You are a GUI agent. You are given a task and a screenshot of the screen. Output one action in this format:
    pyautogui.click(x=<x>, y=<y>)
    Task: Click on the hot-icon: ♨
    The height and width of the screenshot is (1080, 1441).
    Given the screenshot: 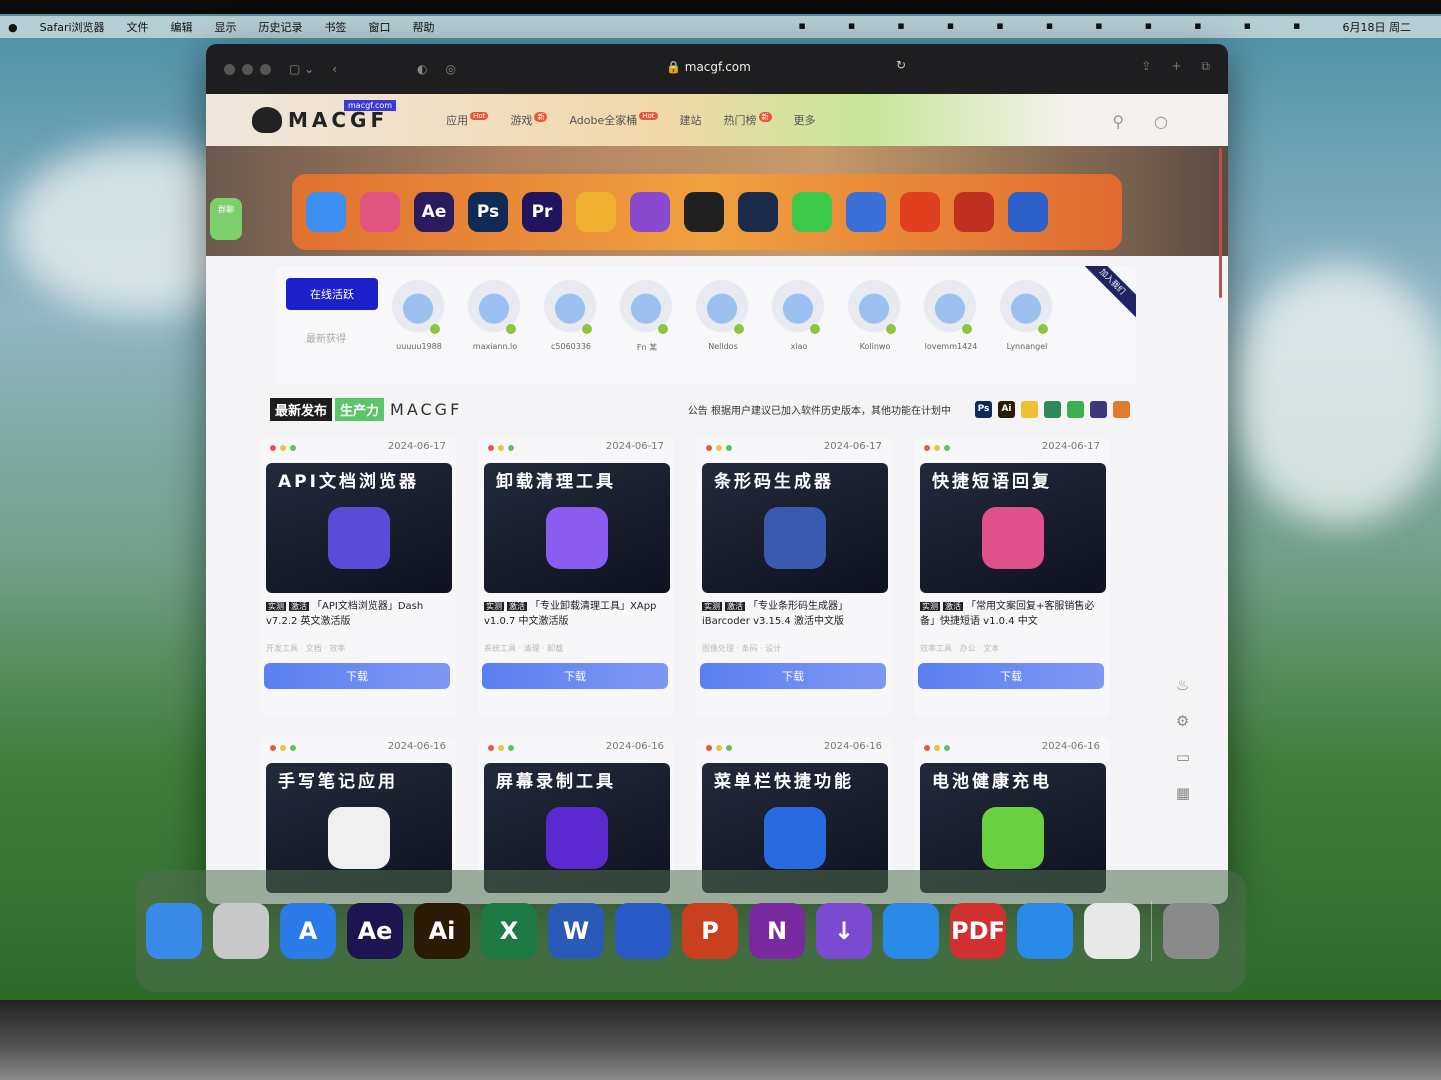 What is the action you would take?
    pyautogui.click(x=1183, y=685)
    